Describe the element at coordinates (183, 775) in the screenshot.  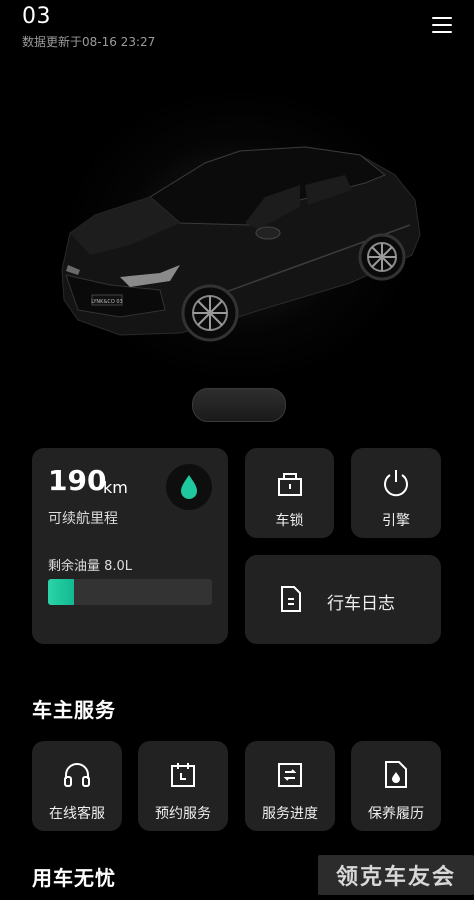
I see `calendar-icon` at that location.